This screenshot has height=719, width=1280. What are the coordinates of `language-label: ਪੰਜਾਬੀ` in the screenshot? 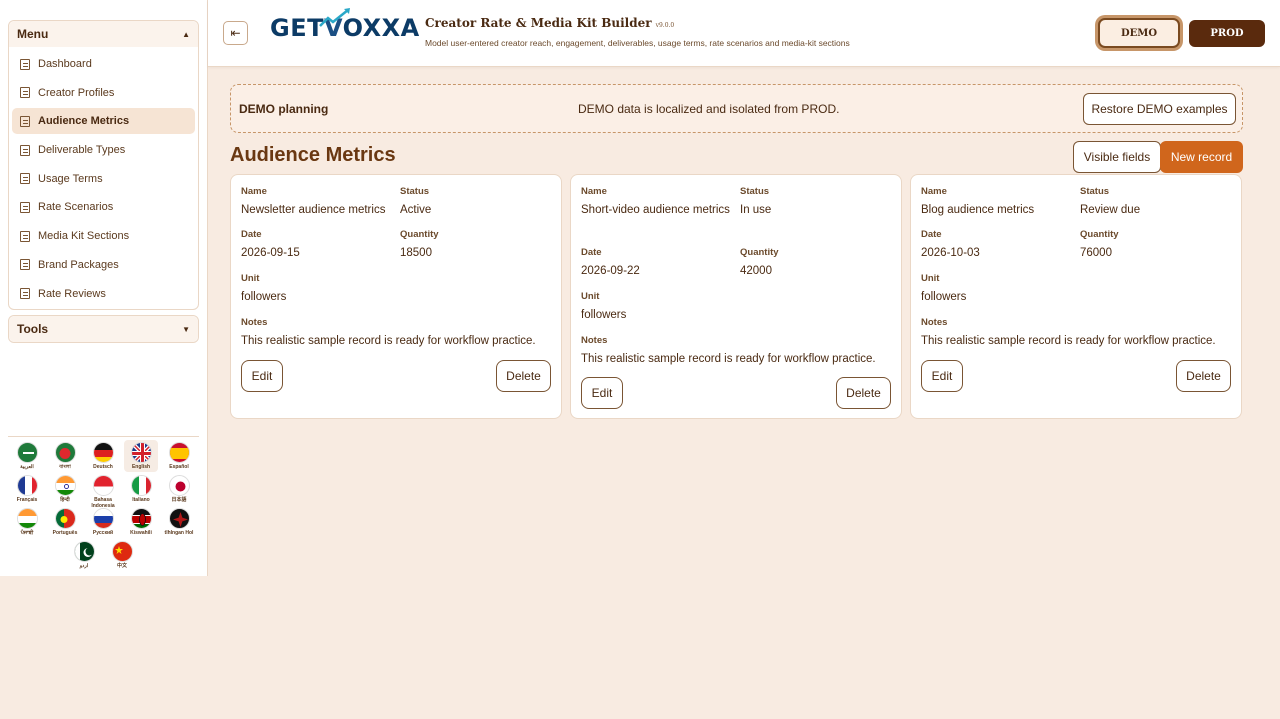 It's located at (27, 533).